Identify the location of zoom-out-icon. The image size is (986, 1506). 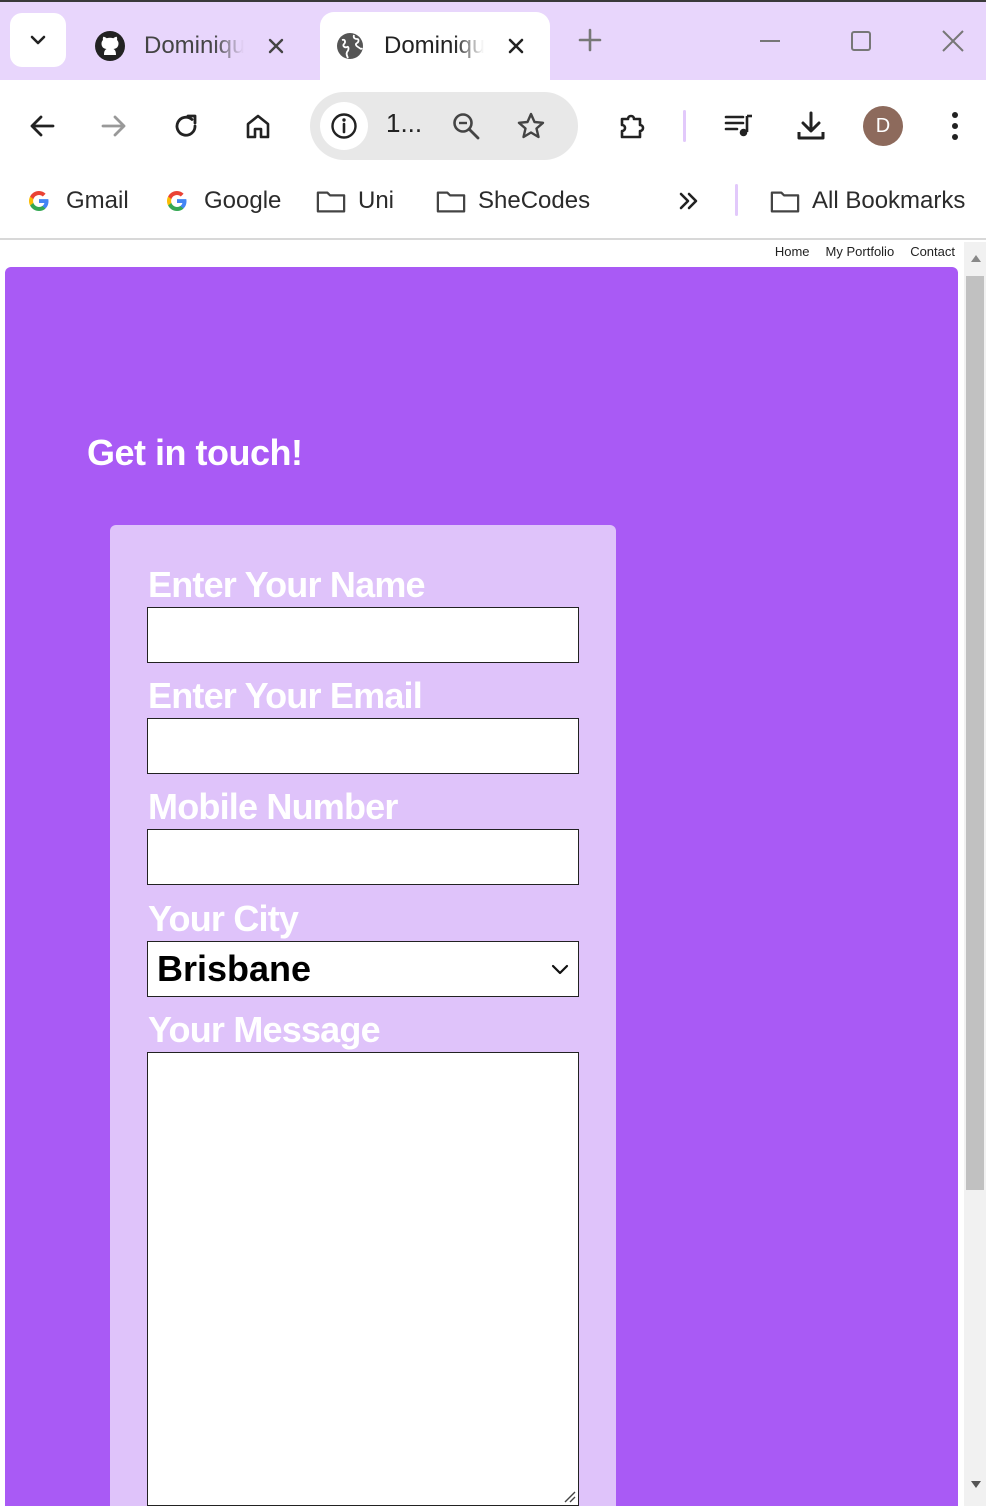
(466, 126).